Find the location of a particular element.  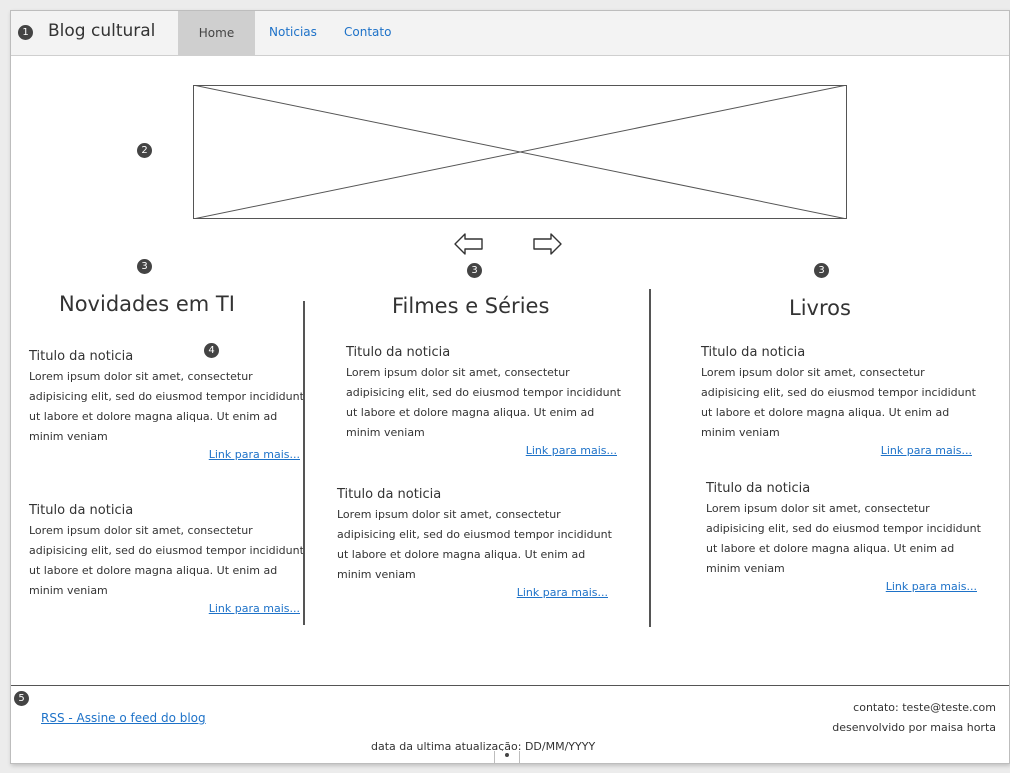

nav-home: Home is located at coordinates (216, 33).